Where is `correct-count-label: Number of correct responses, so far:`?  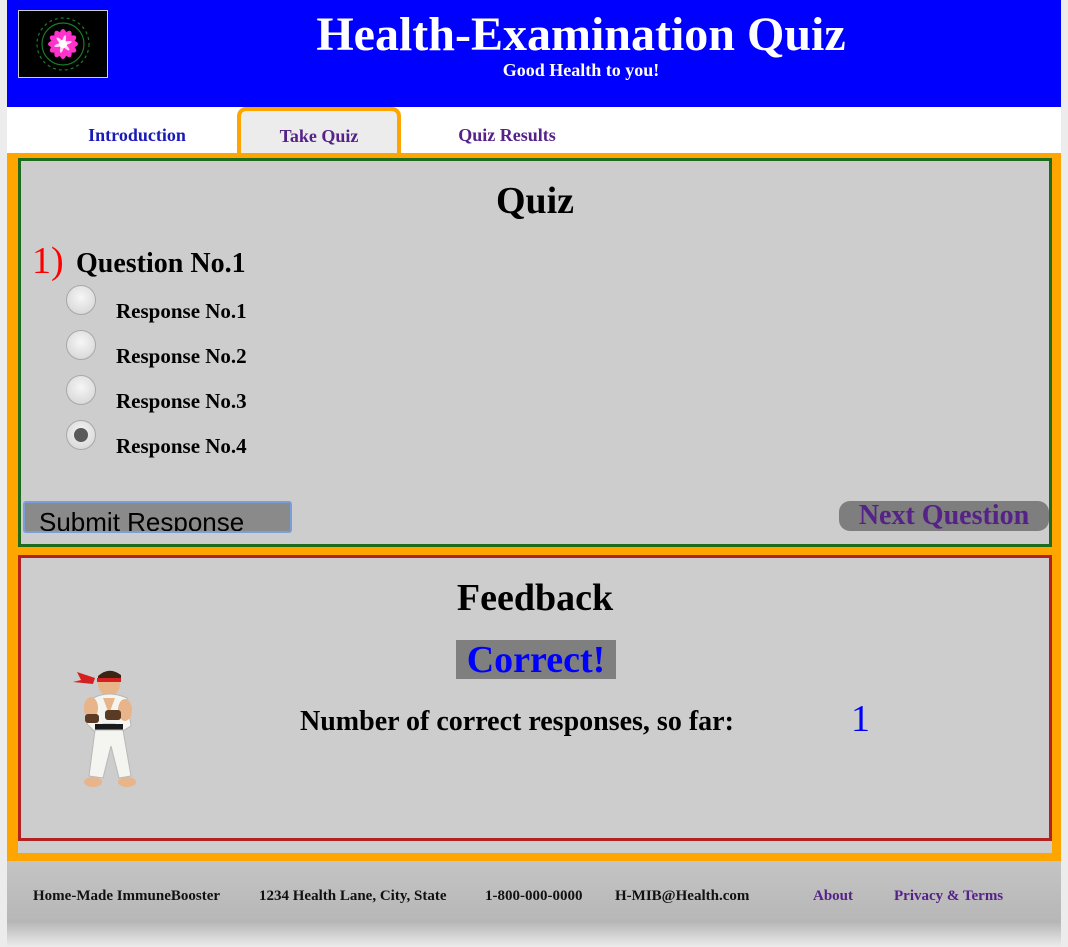 correct-count-label: Number of correct responses, so far: is located at coordinates (517, 721).